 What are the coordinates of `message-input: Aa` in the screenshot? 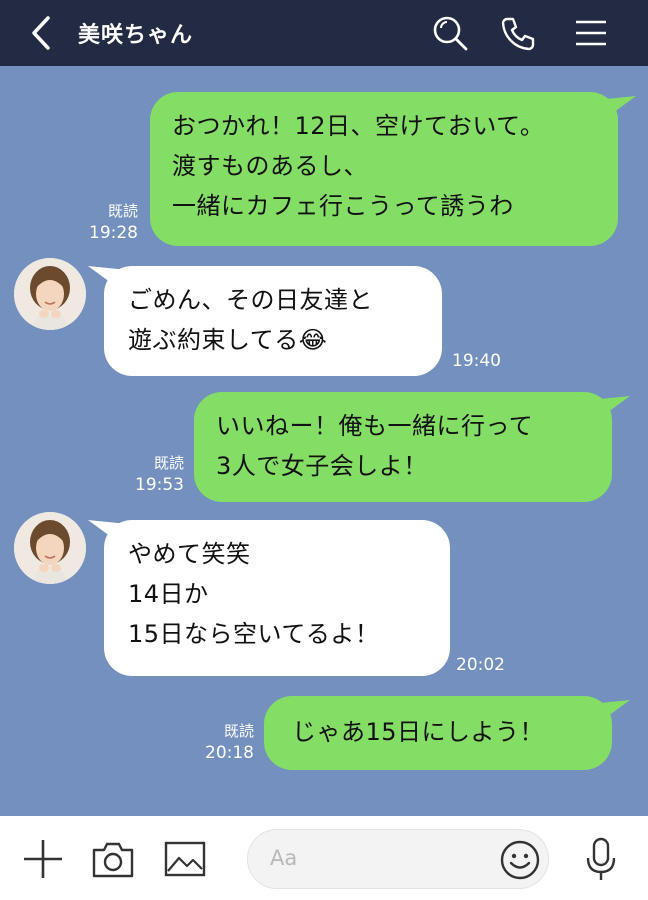 It's located at (398, 859).